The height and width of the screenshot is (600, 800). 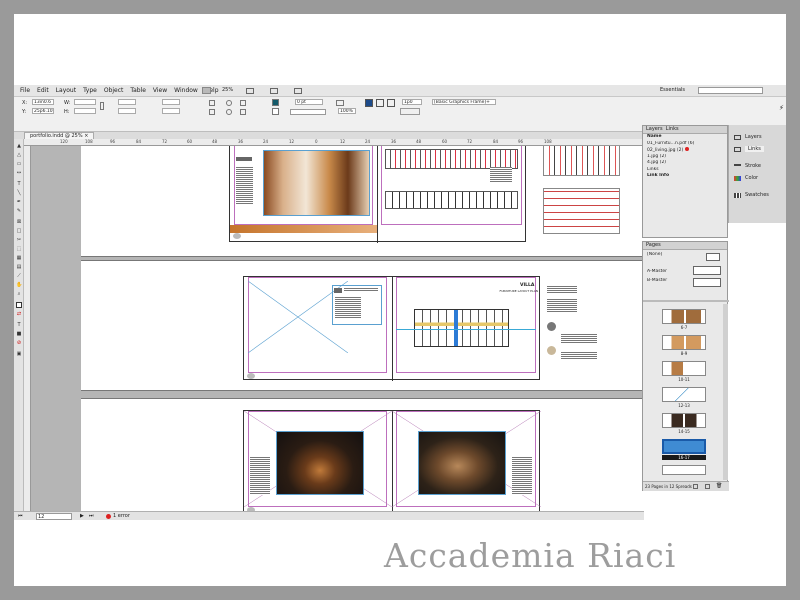 What do you see at coordinates (43, 111) in the screenshot?
I see `y-field: 25p6.109` at bounding box center [43, 111].